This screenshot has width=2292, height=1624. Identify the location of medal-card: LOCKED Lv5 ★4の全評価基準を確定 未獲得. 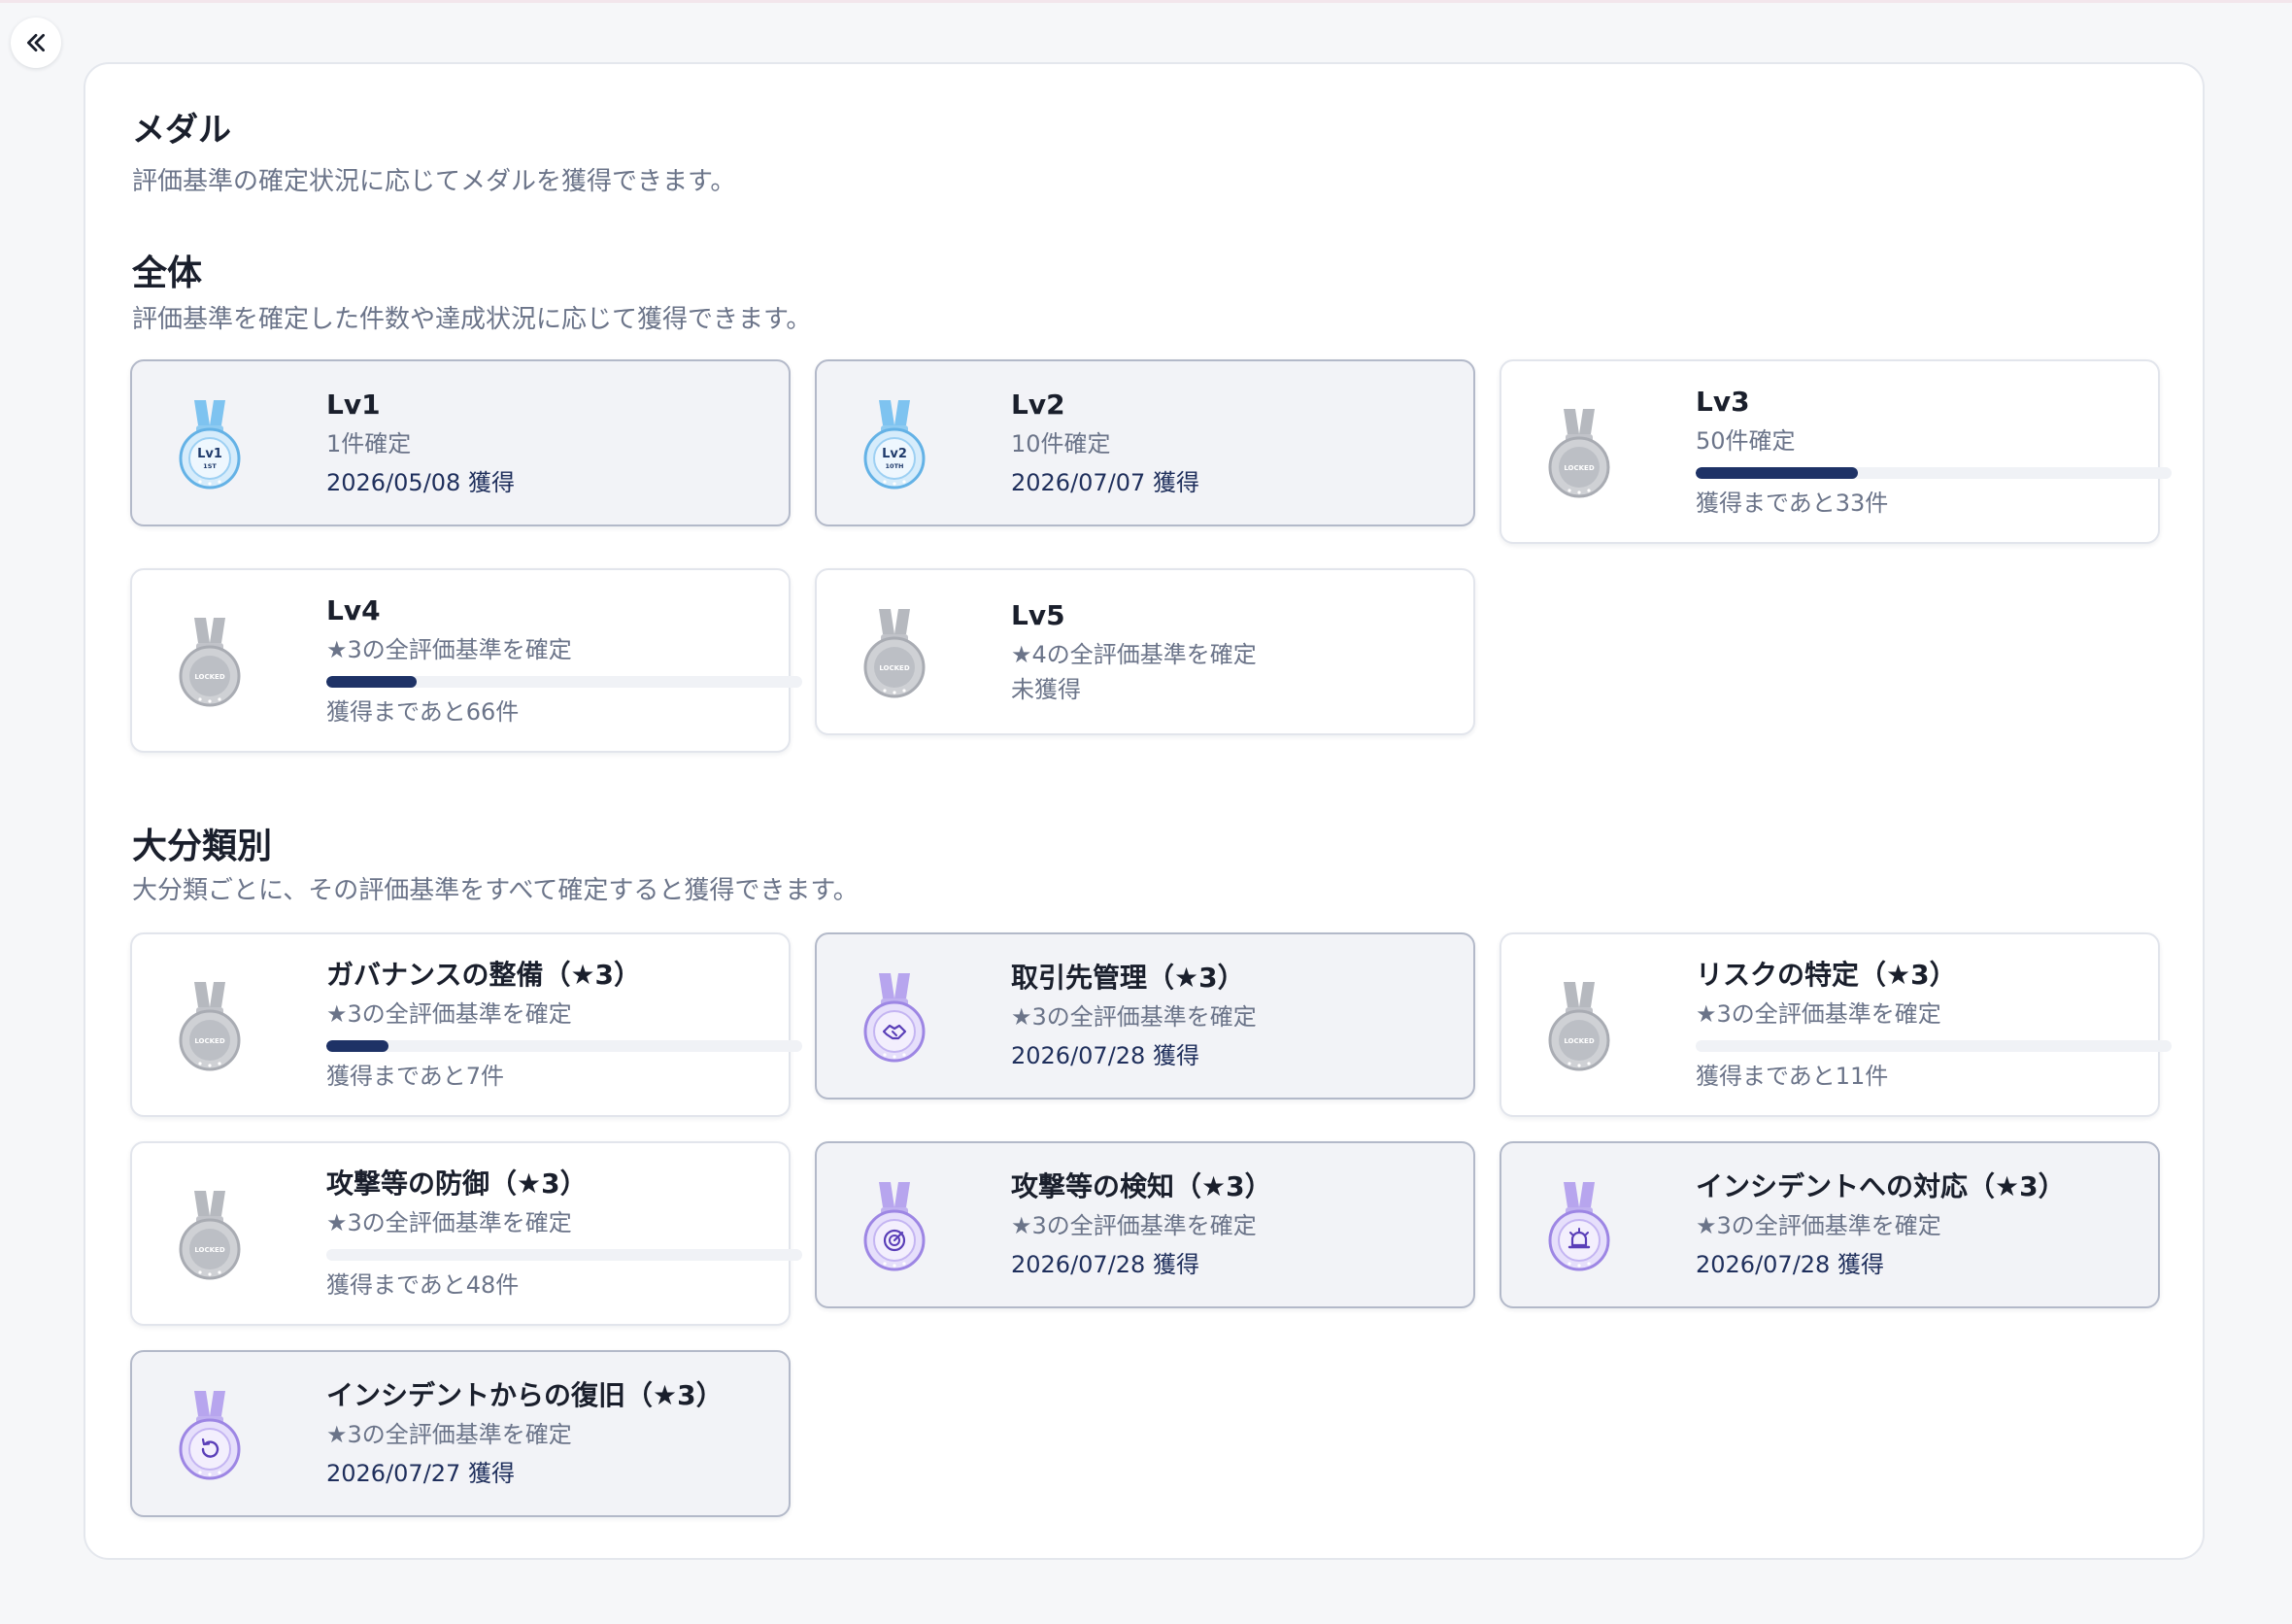
(1145, 651).